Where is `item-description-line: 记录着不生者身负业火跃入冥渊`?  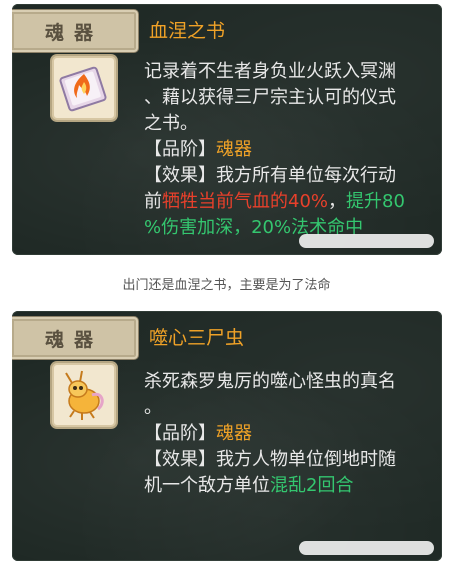 item-description-line: 记录着不生者身负业火跃入冥渊 is located at coordinates (270, 71).